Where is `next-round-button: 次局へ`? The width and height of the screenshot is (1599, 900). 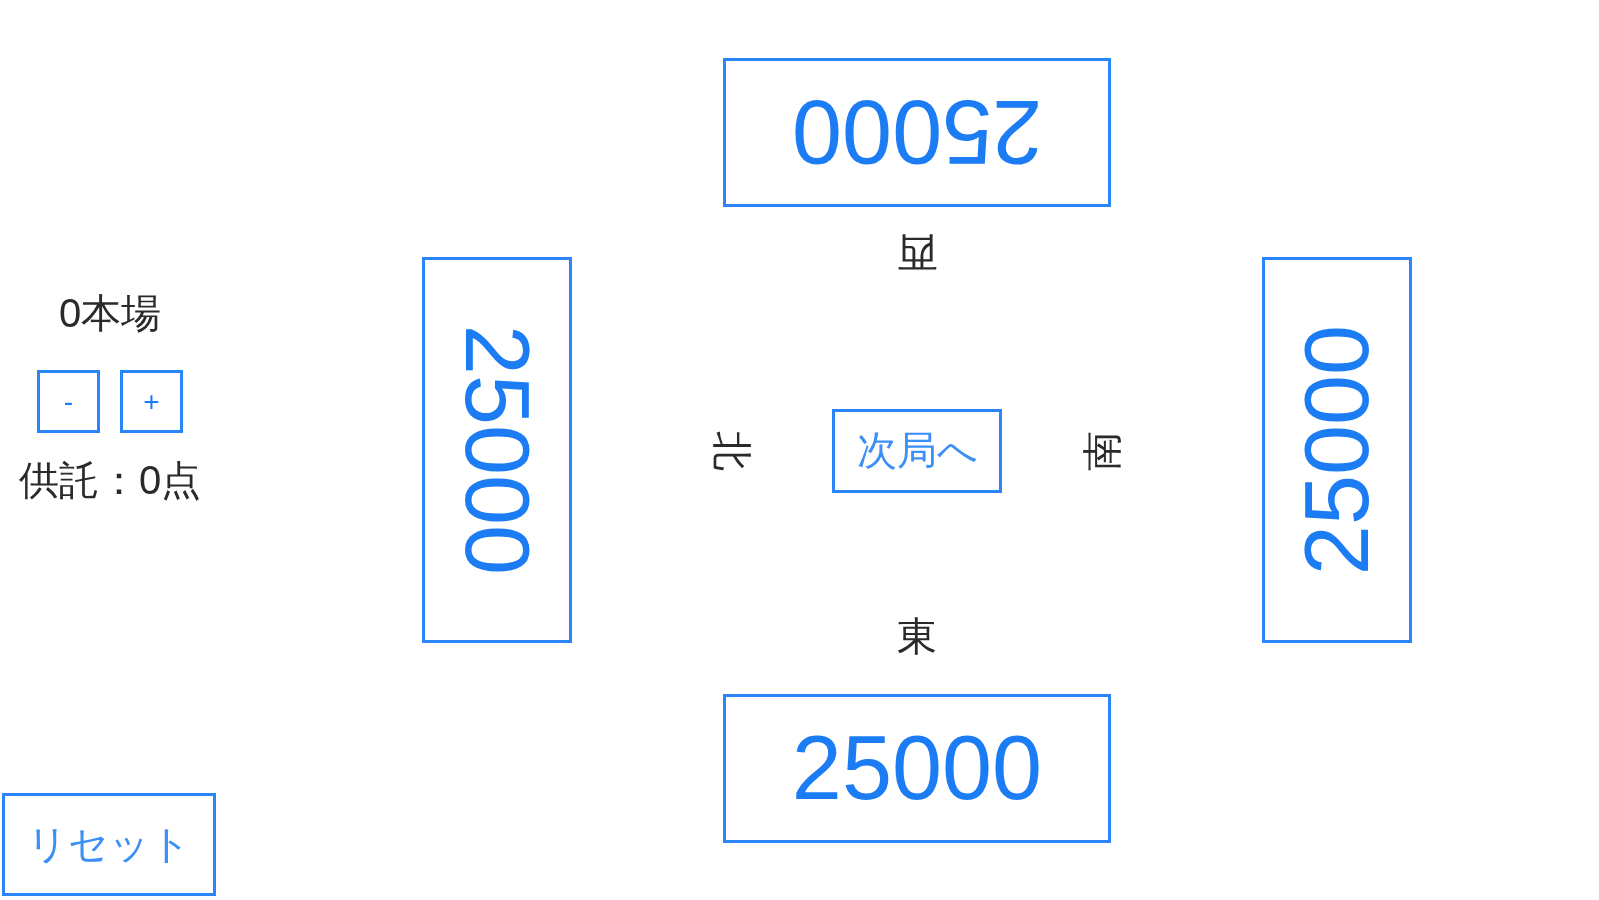
next-round-button: 次局へ is located at coordinates (917, 450).